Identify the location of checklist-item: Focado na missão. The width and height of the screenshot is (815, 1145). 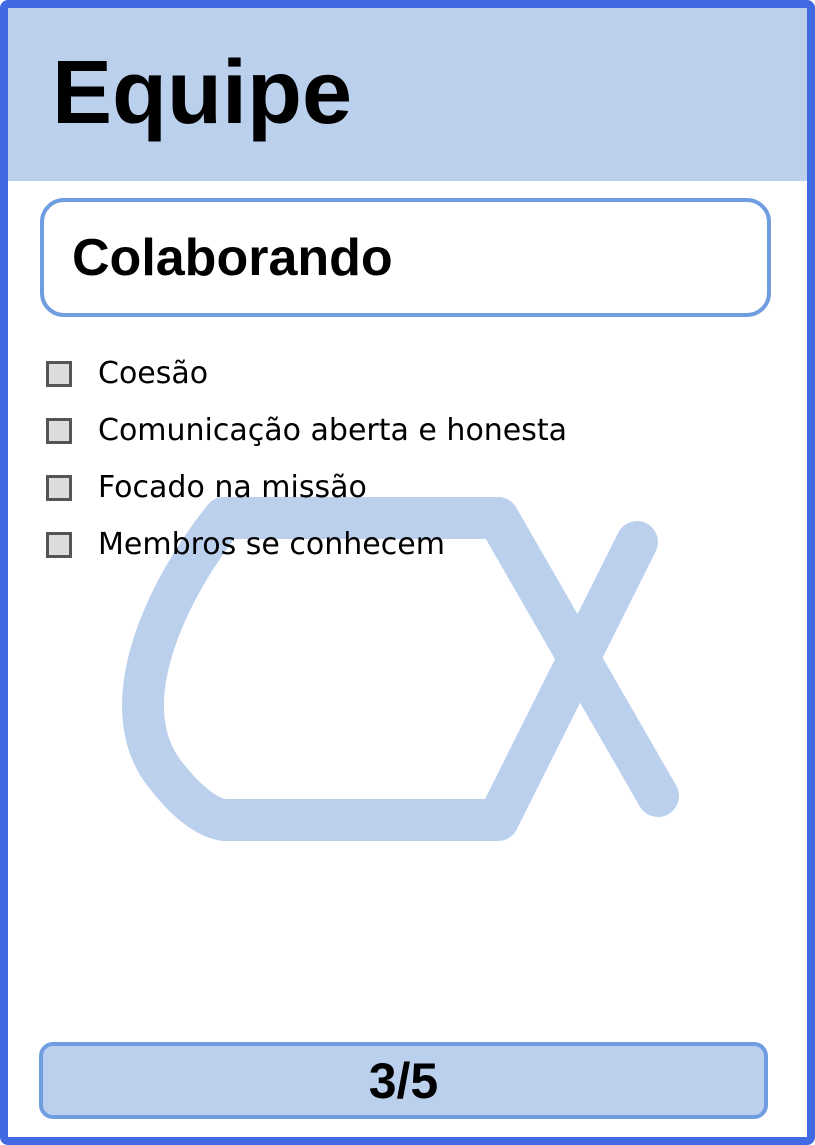
(306, 487).